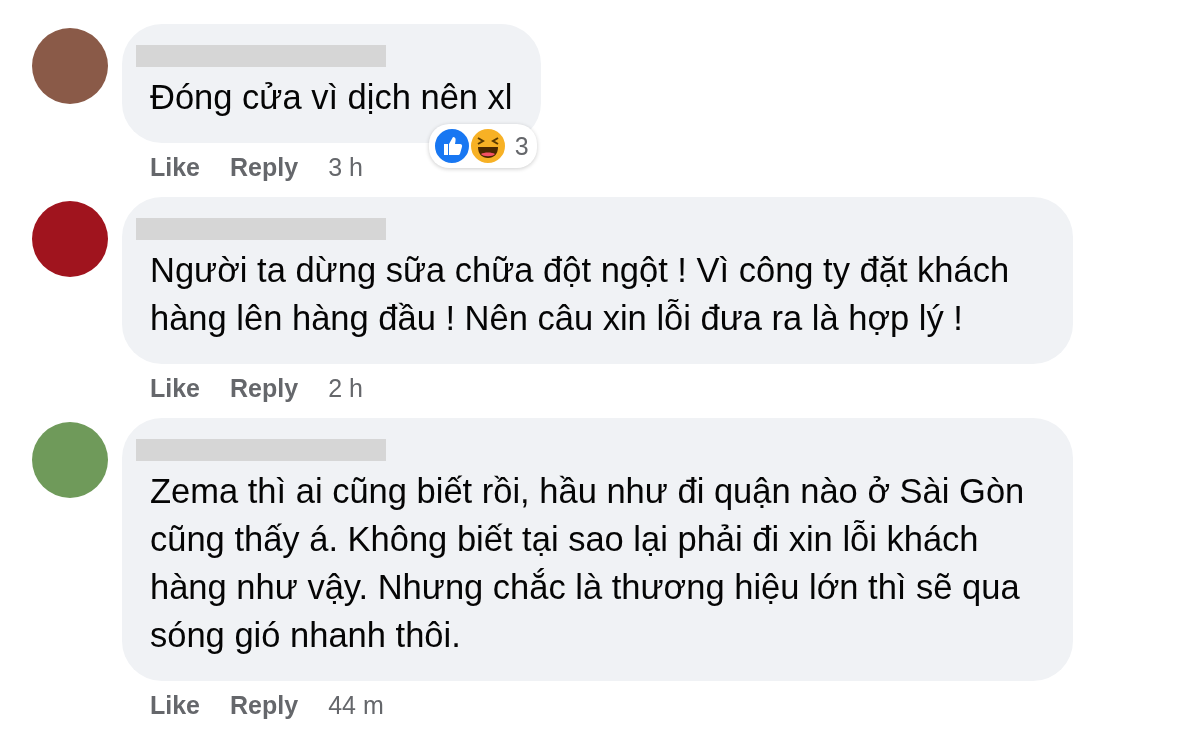 The width and height of the screenshot is (1200, 754). What do you see at coordinates (331, 97) in the screenshot?
I see `comment-text: Đóng cửa vì dịch nên xl` at bounding box center [331, 97].